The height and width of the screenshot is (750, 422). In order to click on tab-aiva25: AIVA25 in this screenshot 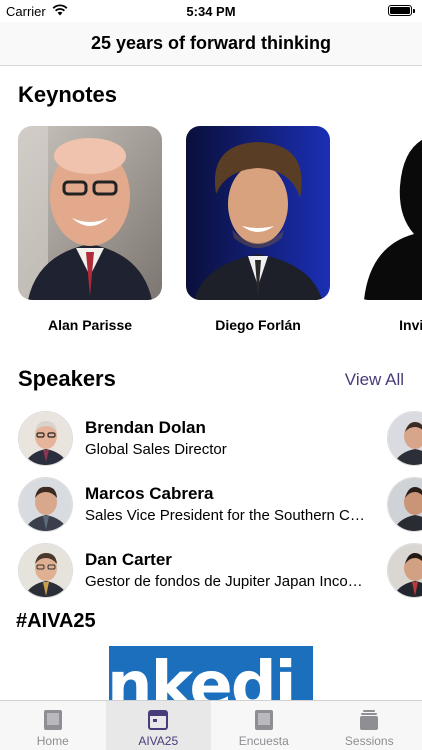, I will do `click(158, 725)`.